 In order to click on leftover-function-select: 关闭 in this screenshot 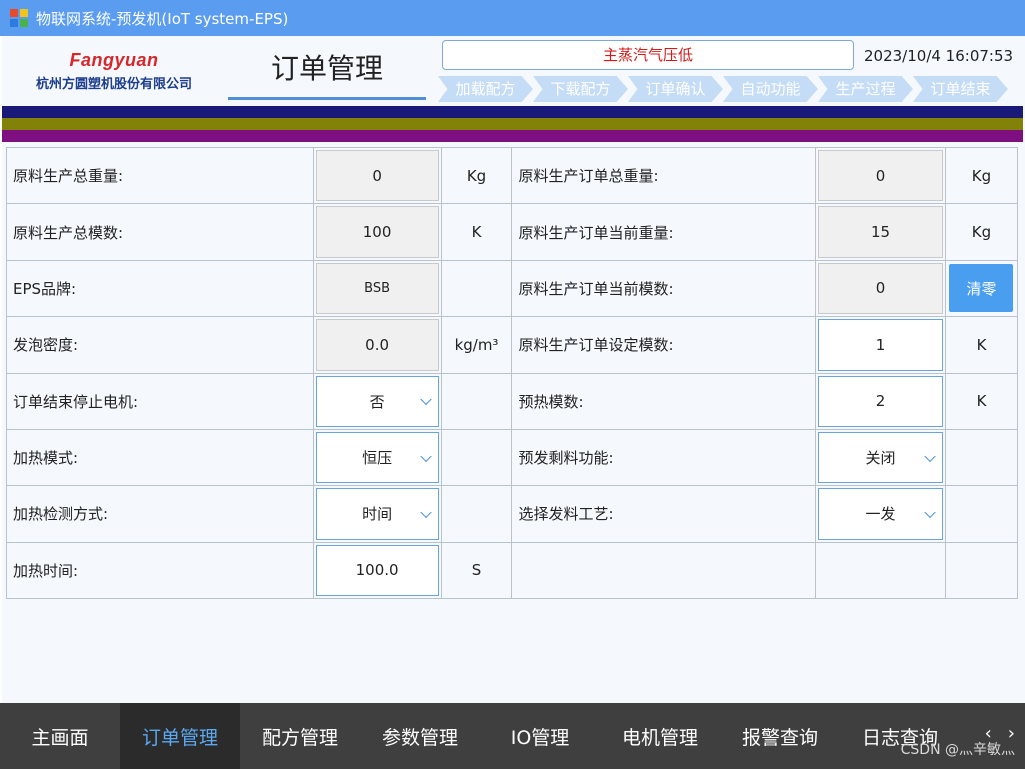, I will do `click(880, 457)`.